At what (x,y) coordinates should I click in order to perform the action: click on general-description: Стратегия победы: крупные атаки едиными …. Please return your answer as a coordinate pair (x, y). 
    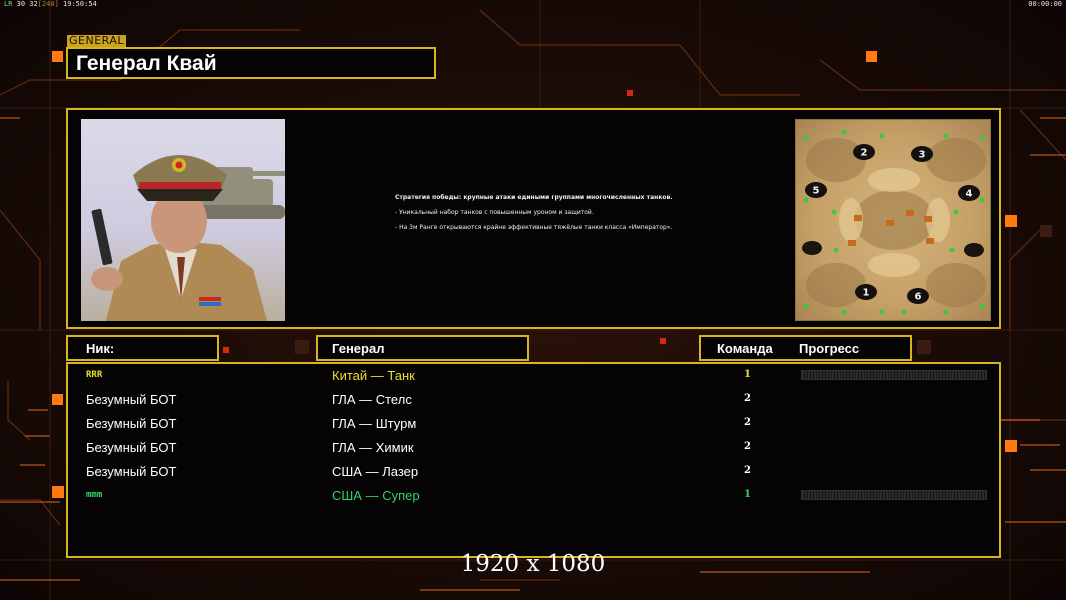
    Looking at the image, I should click on (550, 216).